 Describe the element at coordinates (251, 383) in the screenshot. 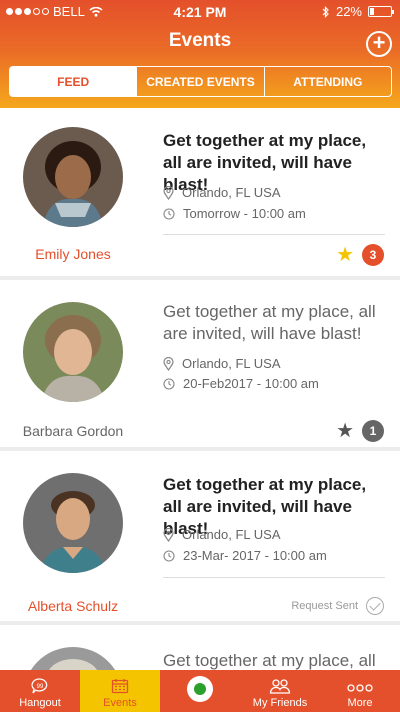

I see `datetime-text: 20-Feb2017 - 10:00 am` at that location.